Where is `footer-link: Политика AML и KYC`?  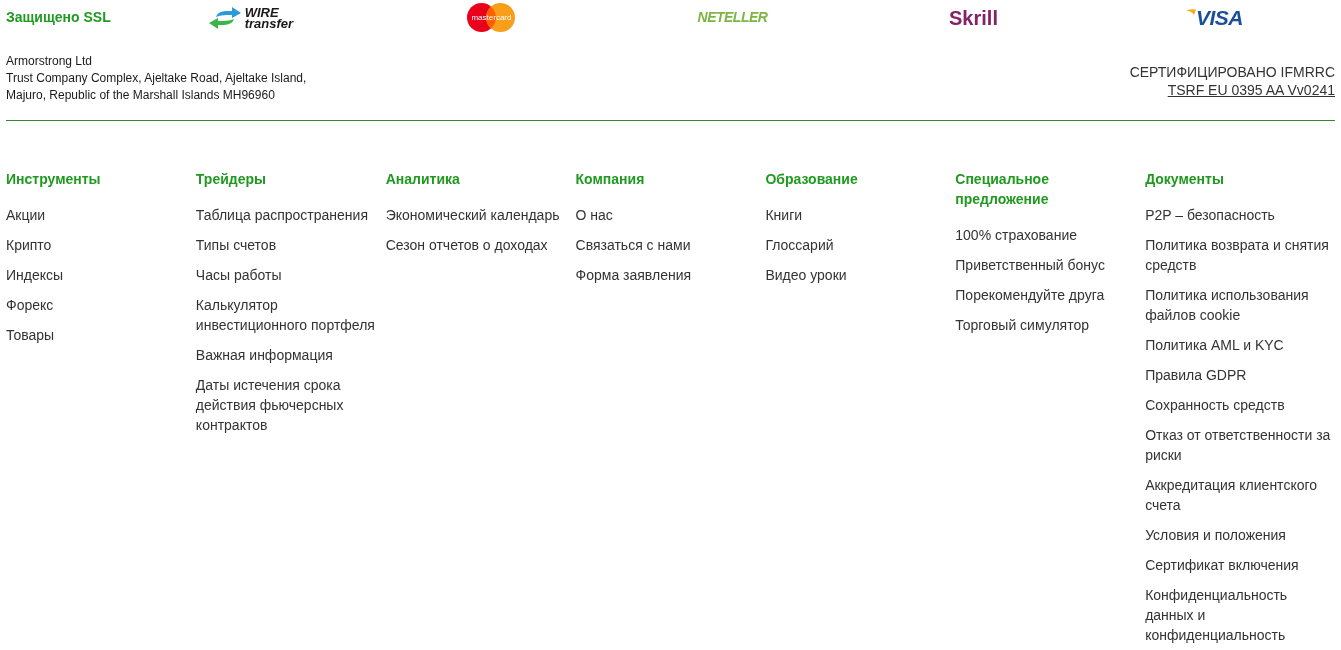
footer-link: Политика AML и KYC is located at coordinates (1214, 345).